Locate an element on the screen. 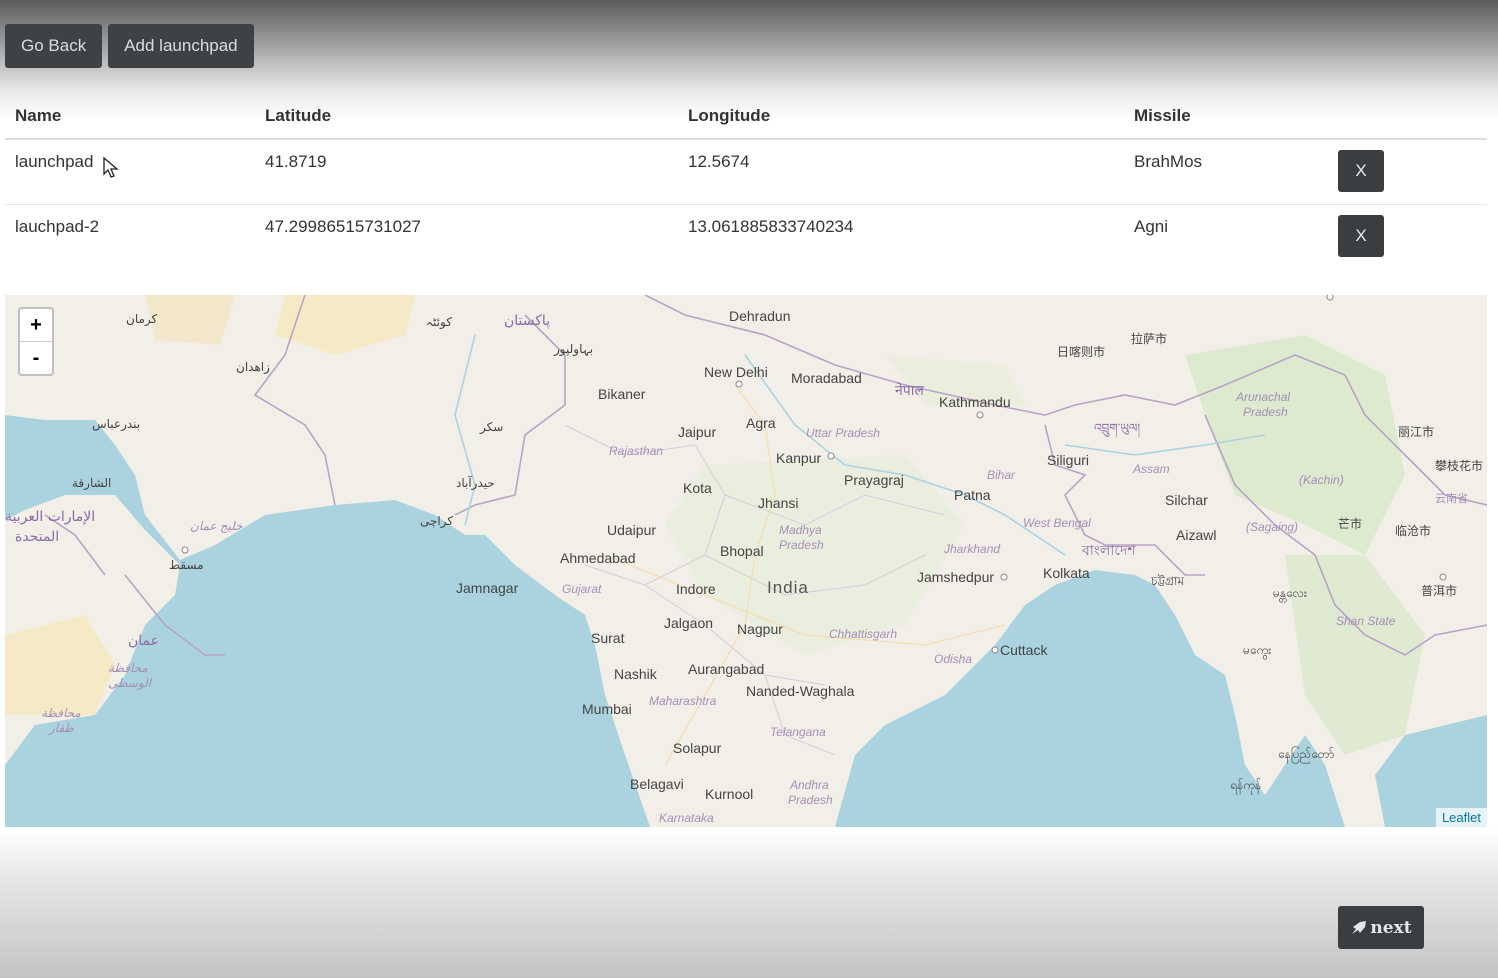 The width and height of the screenshot is (1498, 978). map-label-jaipur: Jaipur is located at coordinates (697, 432).